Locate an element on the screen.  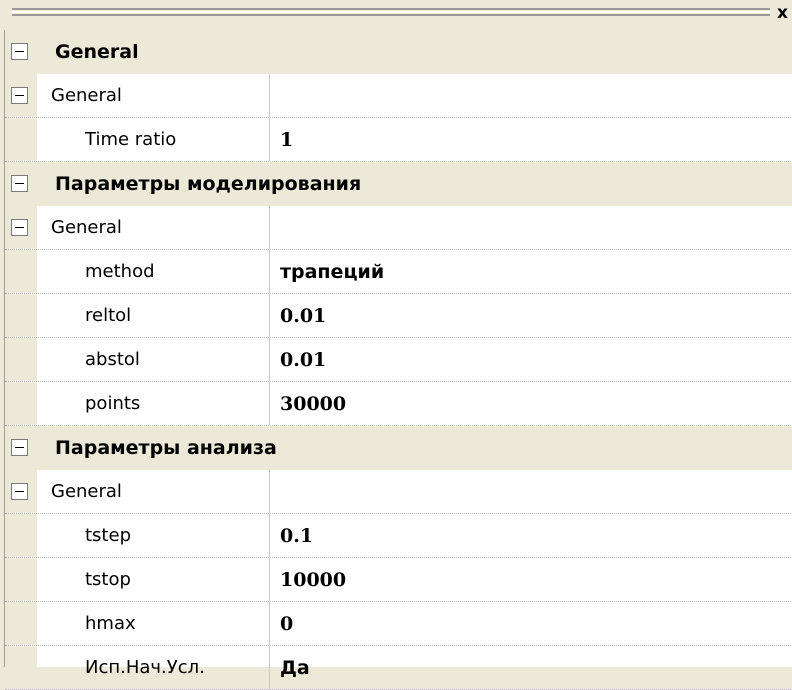
property-value: 10000 is located at coordinates (313, 580).